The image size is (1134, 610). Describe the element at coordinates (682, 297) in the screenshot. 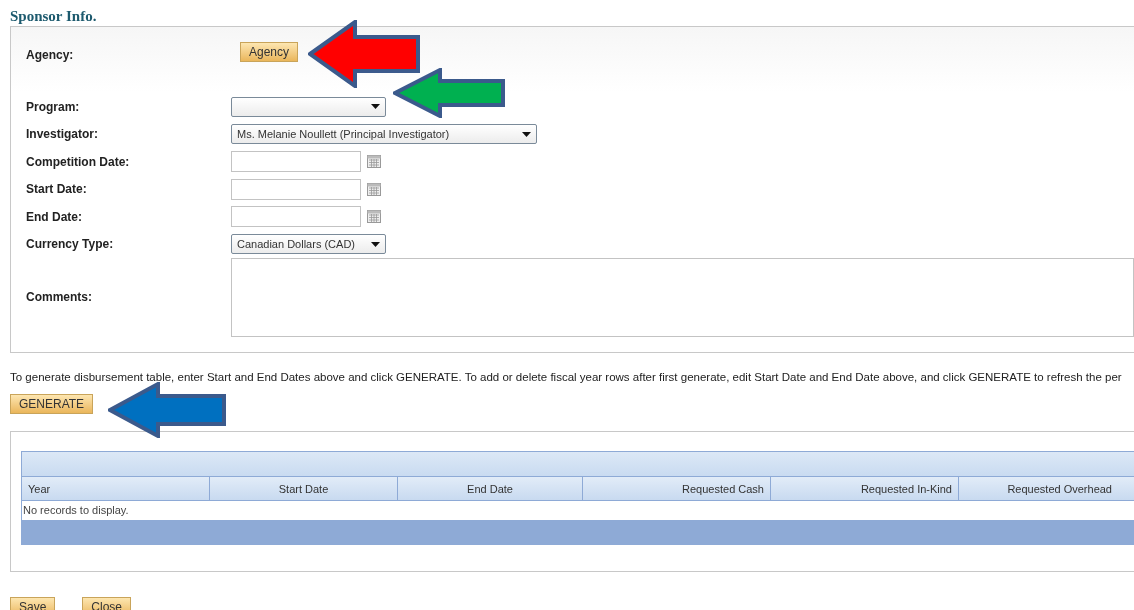

I see `comments-textarea` at that location.